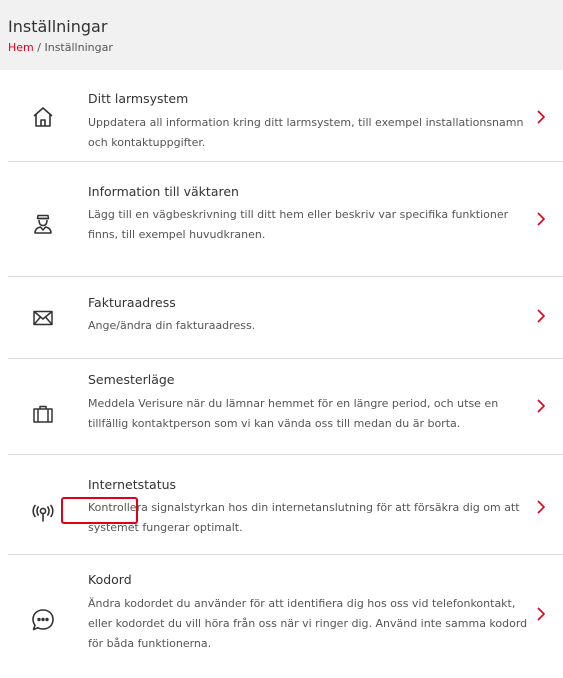 This screenshot has width=563, height=678. What do you see at coordinates (43, 224) in the screenshot?
I see `guard-icon` at bounding box center [43, 224].